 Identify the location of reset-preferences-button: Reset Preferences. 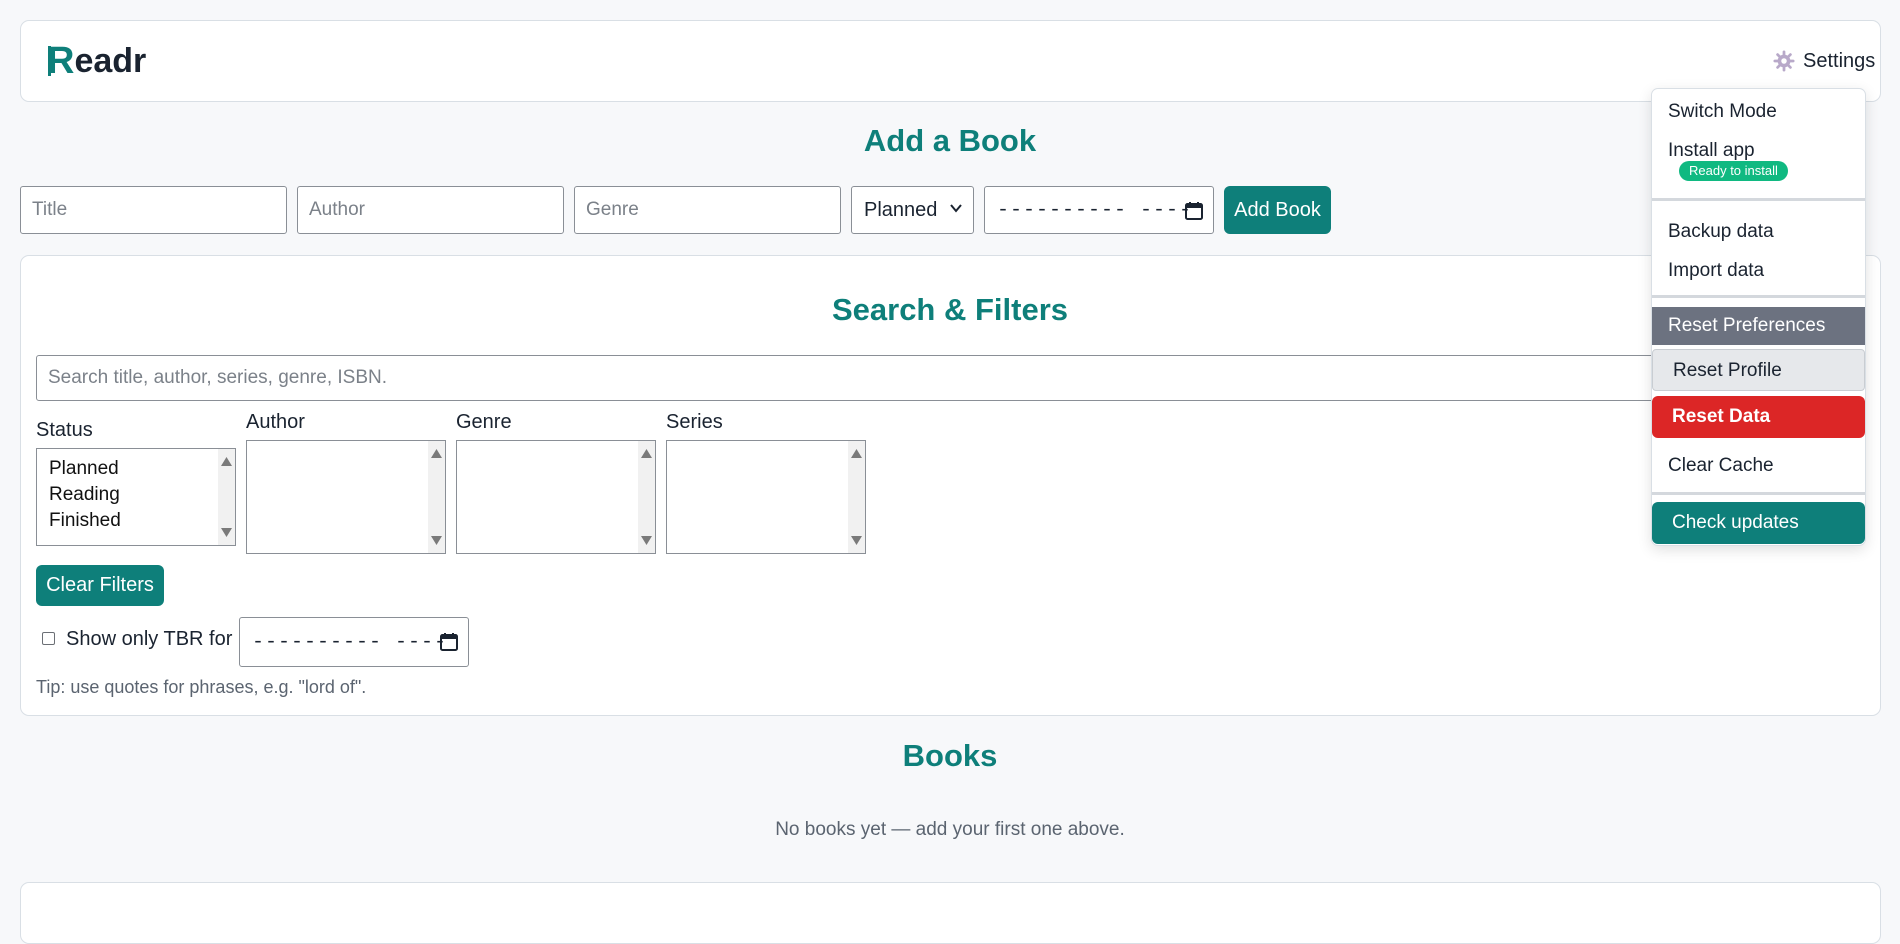
(1758, 326).